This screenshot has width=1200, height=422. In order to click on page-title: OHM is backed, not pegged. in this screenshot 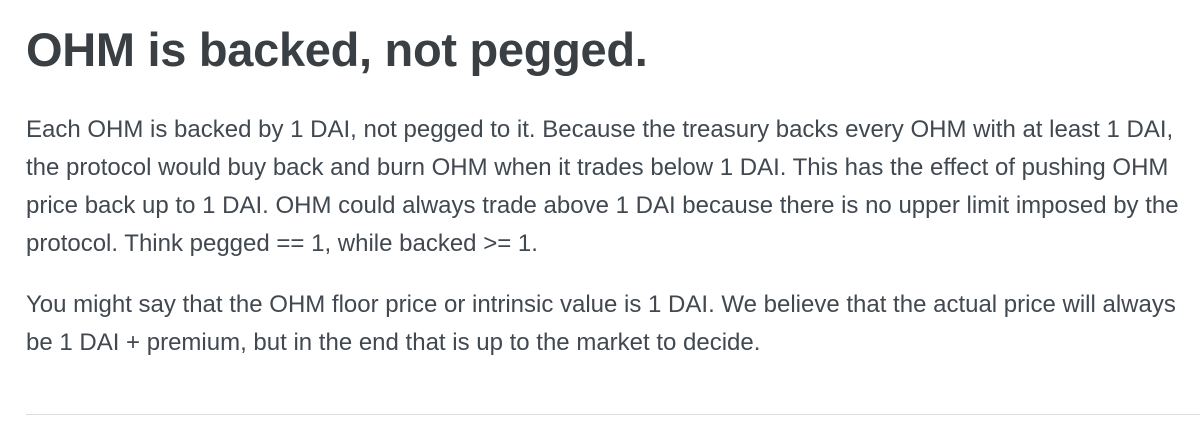, I will do `click(337, 49)`.